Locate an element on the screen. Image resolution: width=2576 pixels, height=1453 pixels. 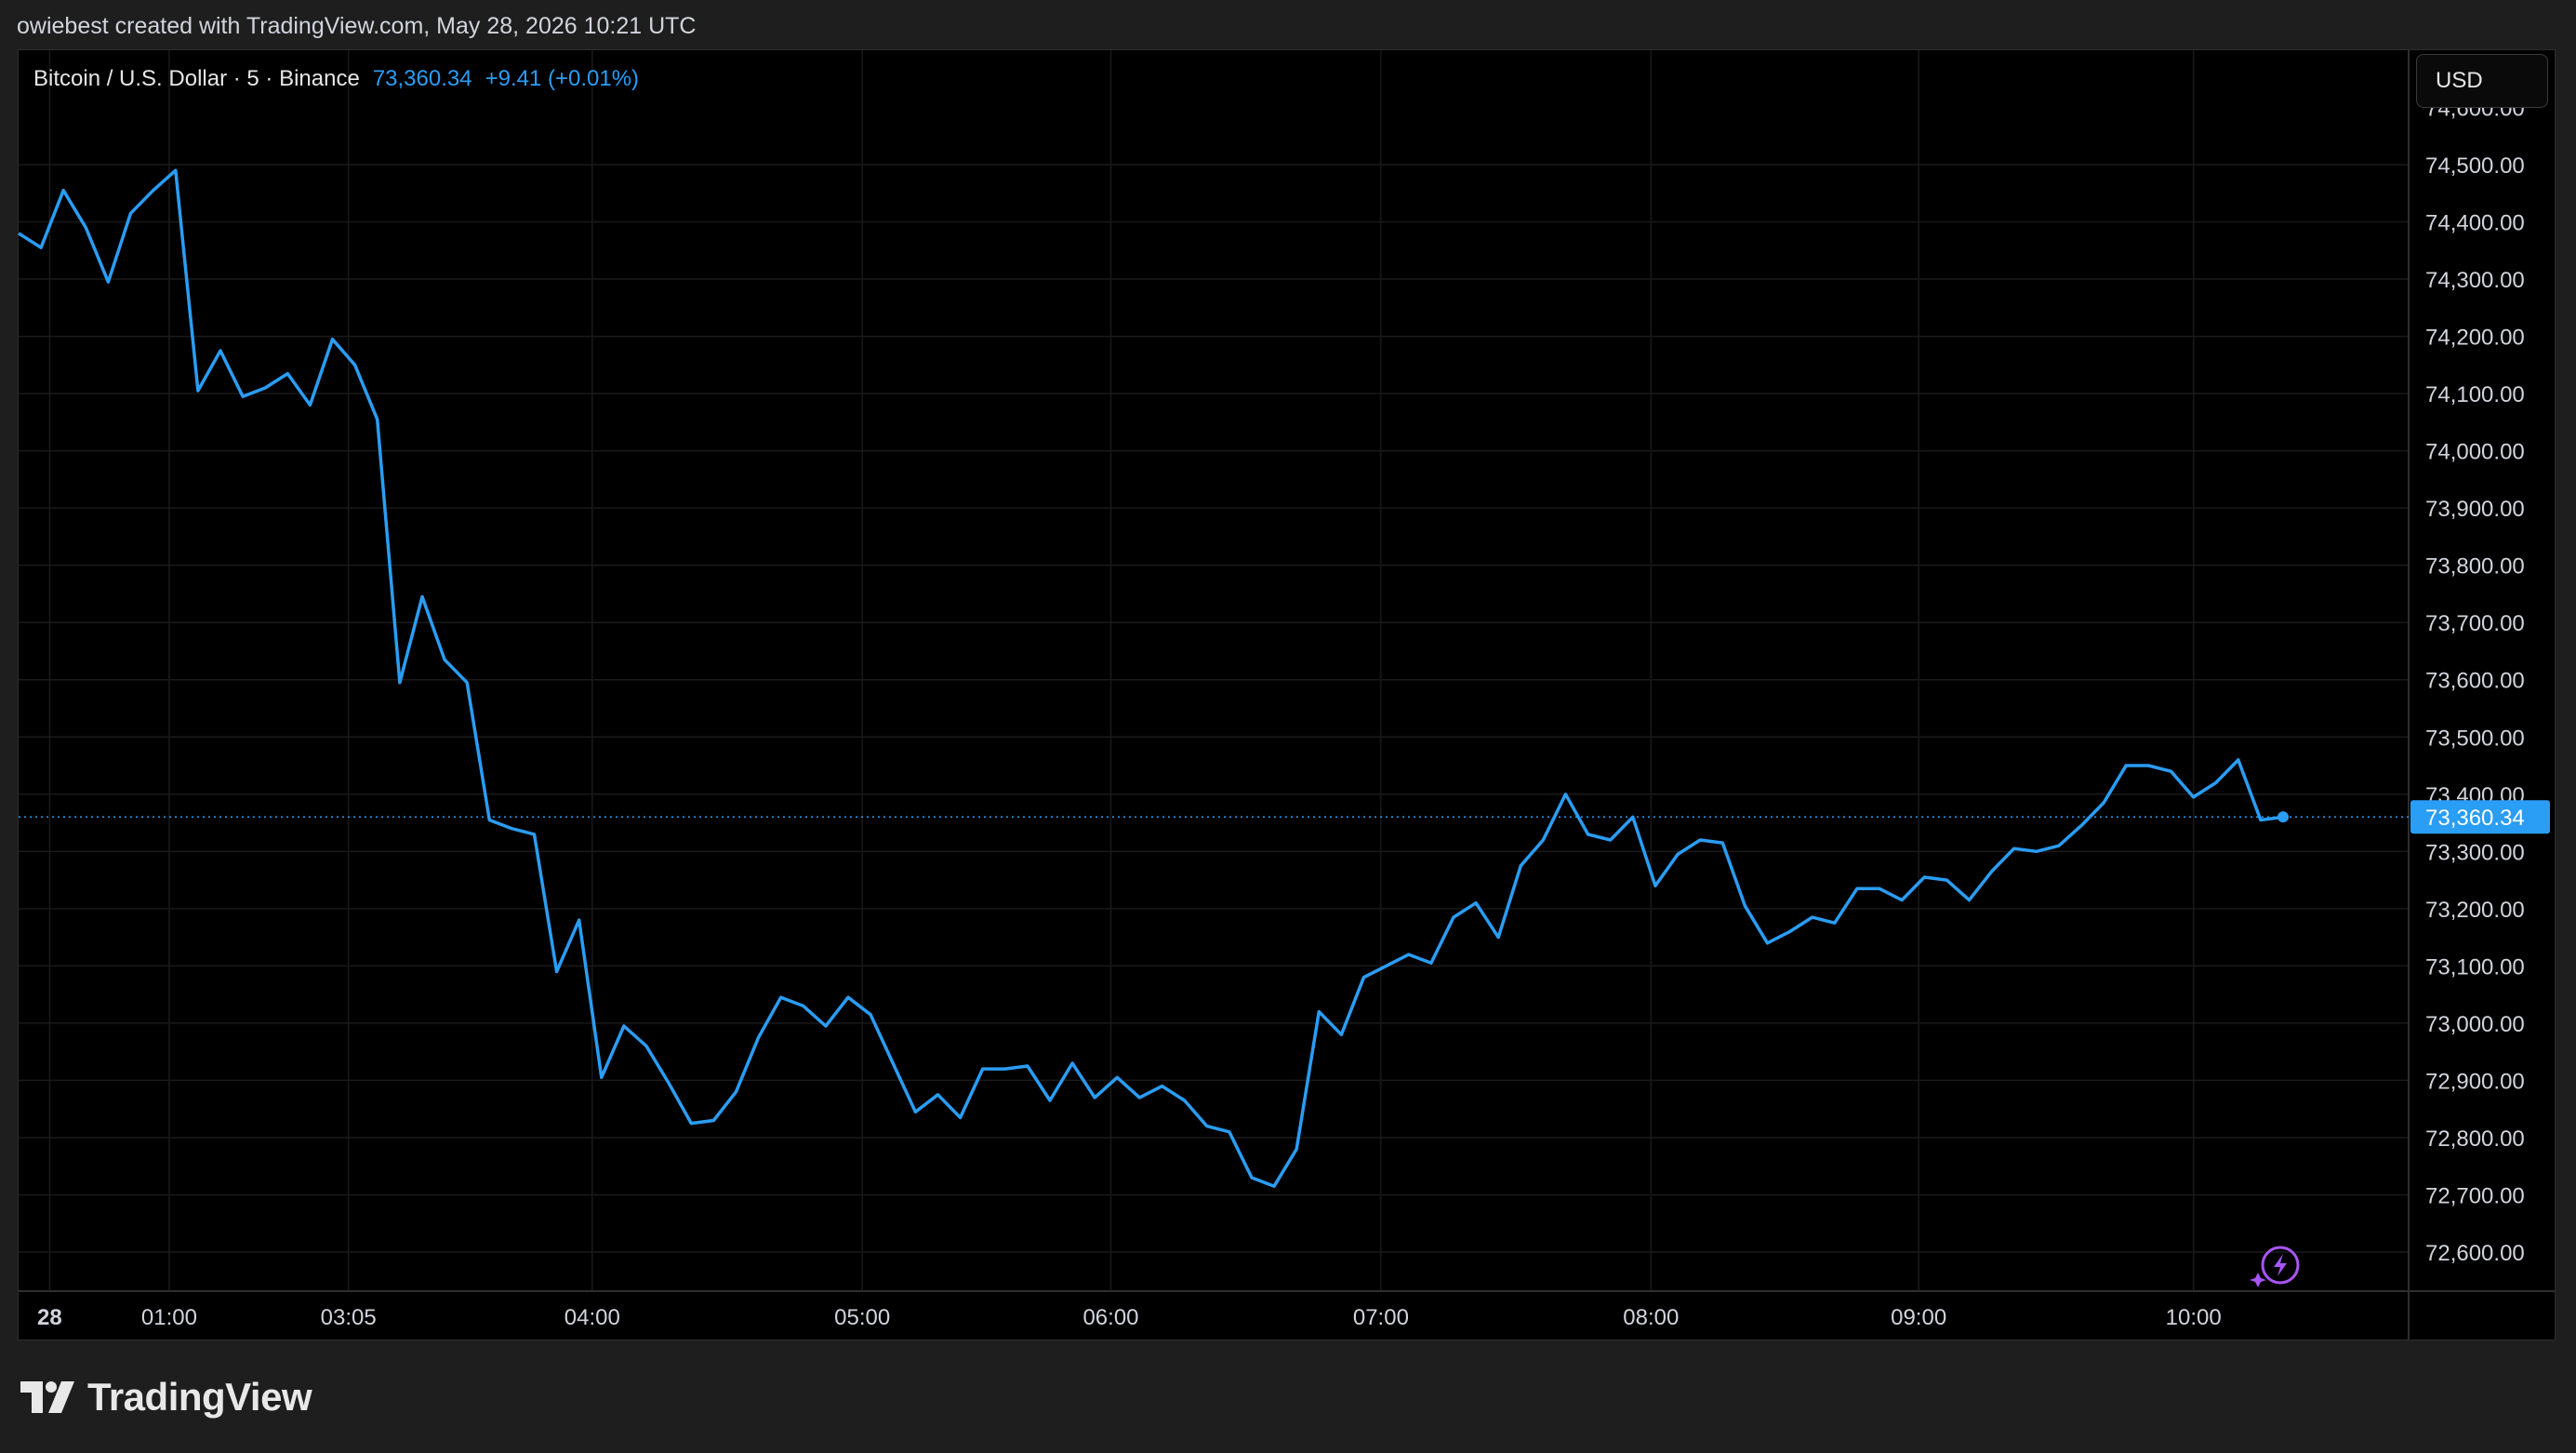
price-tick-label: 73,900.00 is located at coordinates (2475, 509).